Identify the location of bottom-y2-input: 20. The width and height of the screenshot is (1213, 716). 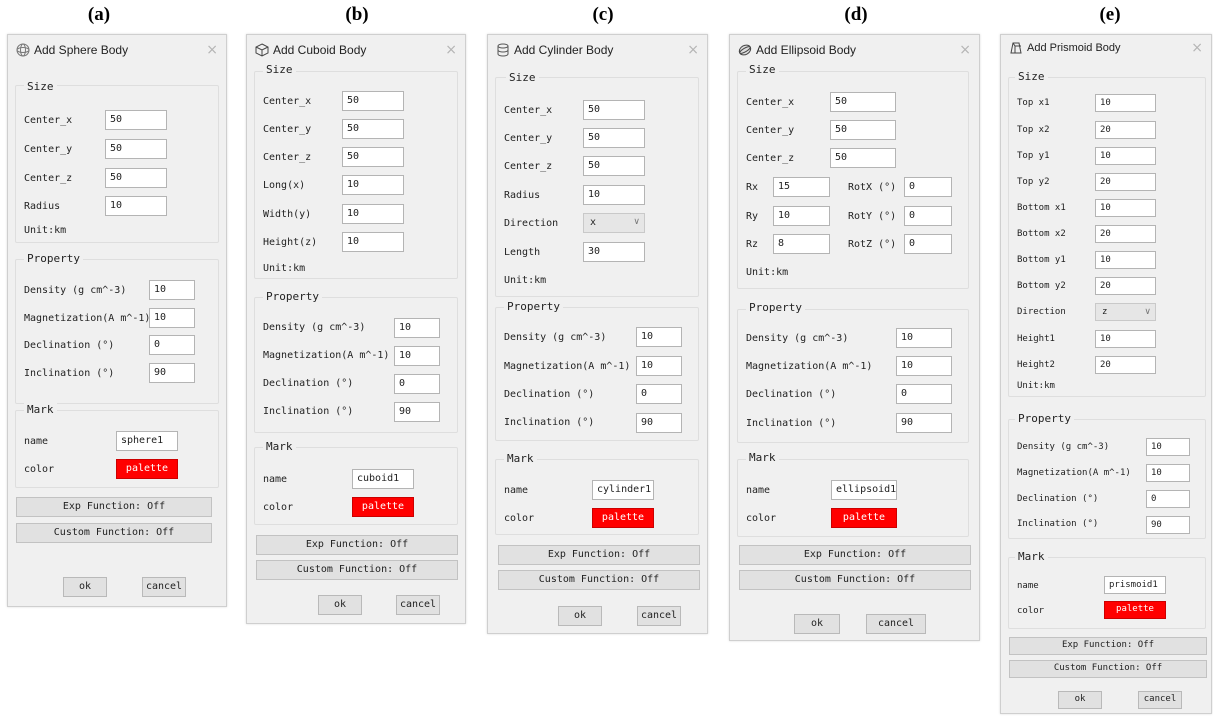
(1125, 286).